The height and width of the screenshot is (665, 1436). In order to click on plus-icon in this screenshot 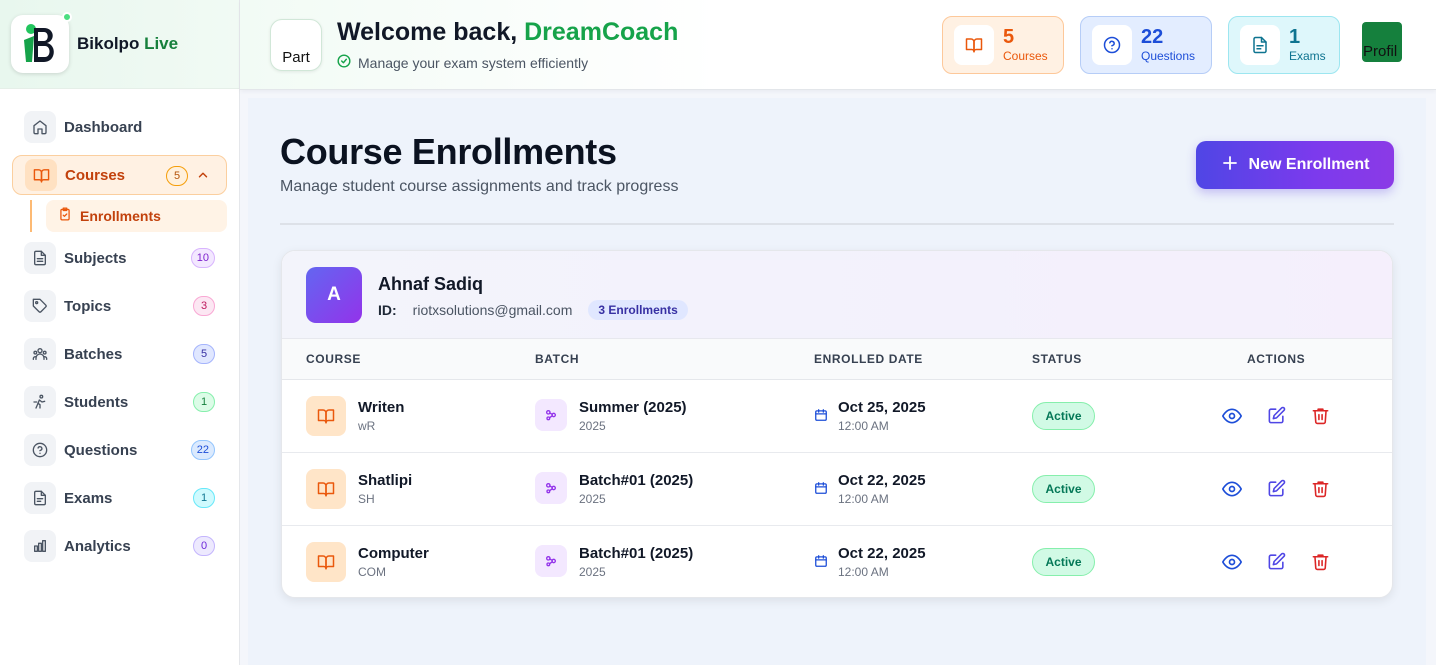, I will do `click(1235, 165)`.